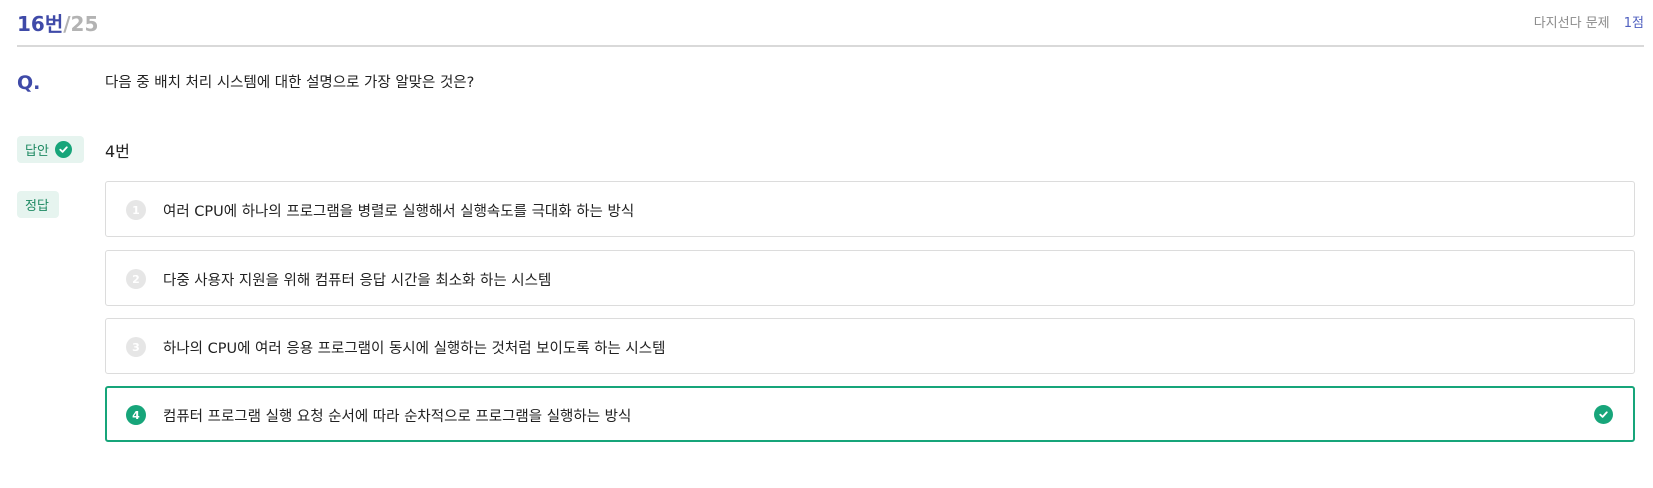 The image size is (1653, 488). I want to click on question-score: 1점, so click(1633, 23).